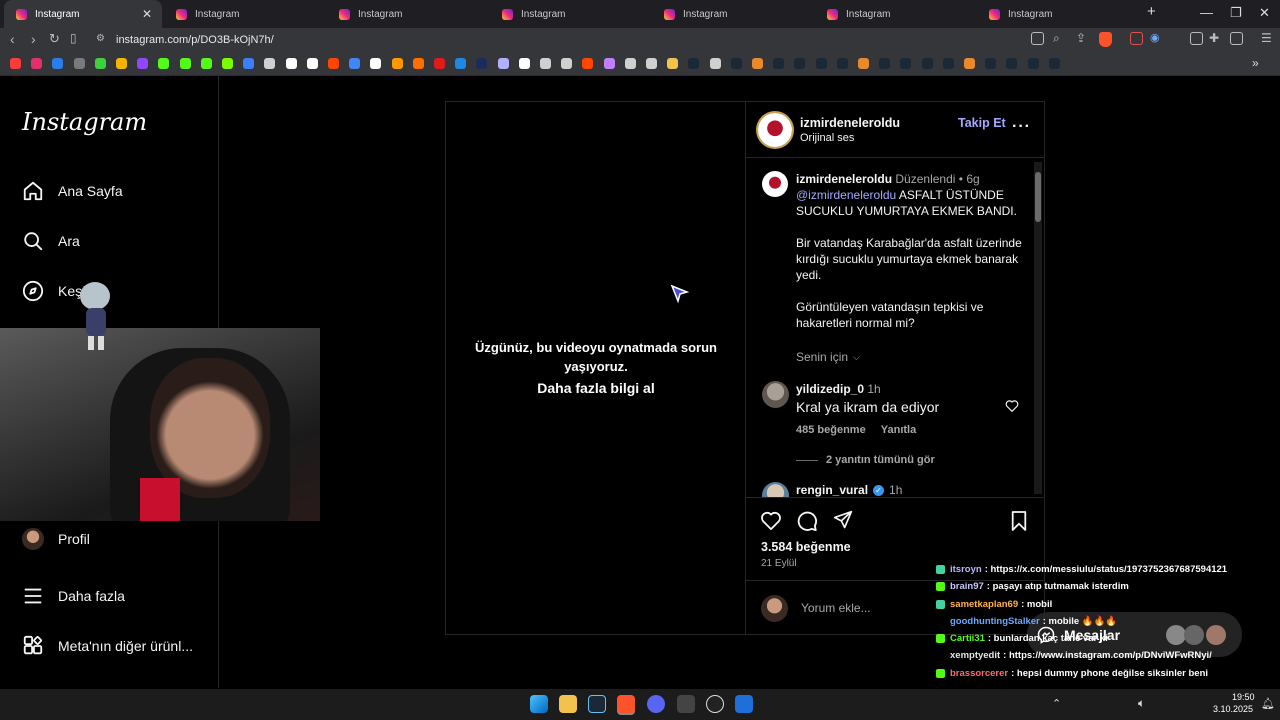 The image size is (1280, 720). I want to click on forward-icon: ›, so click(33, 39).